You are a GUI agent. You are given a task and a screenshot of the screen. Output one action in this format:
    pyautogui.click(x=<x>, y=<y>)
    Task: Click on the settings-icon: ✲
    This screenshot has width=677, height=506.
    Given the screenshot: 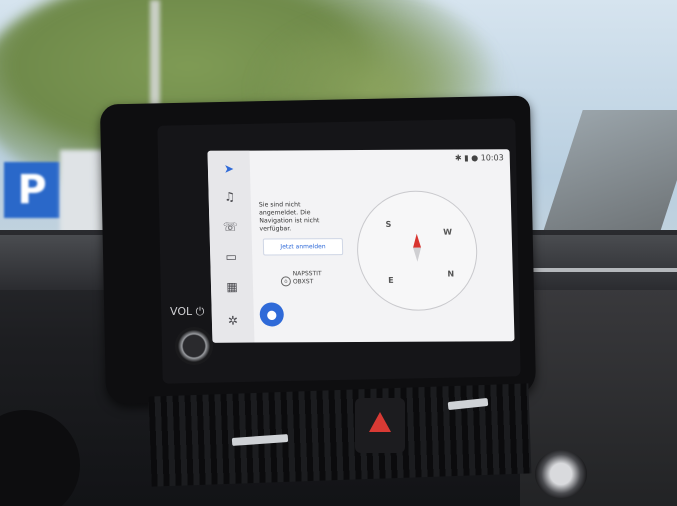 What is the action you would take?
    pyautogui.click(x=233, y=321)
    